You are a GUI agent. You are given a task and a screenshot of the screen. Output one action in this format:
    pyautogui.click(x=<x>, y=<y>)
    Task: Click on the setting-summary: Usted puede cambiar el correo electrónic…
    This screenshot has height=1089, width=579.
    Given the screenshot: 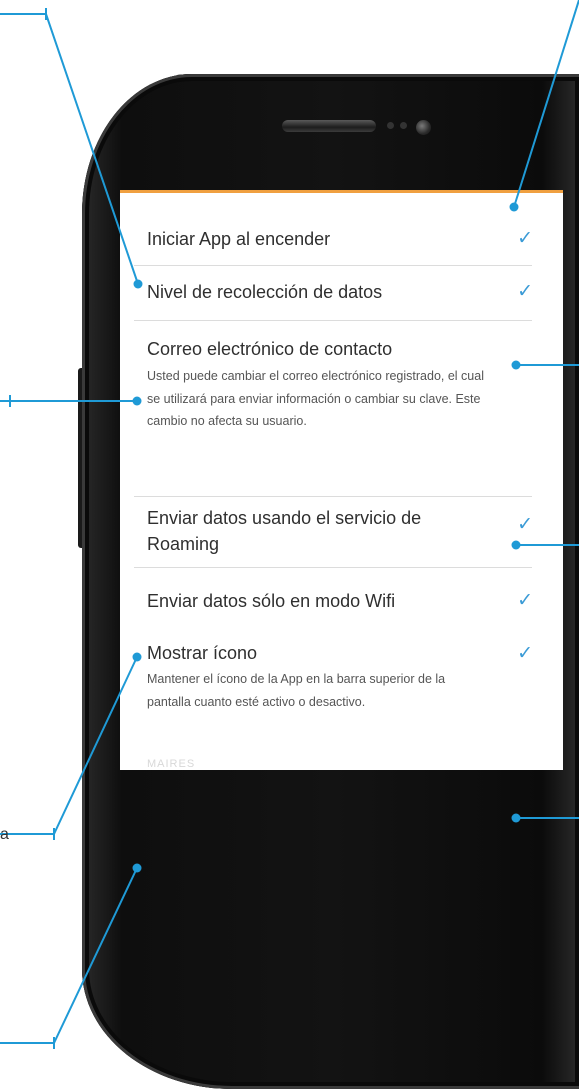 What is the action you would take?
    pyautogui.click(x=315, y=398)
    